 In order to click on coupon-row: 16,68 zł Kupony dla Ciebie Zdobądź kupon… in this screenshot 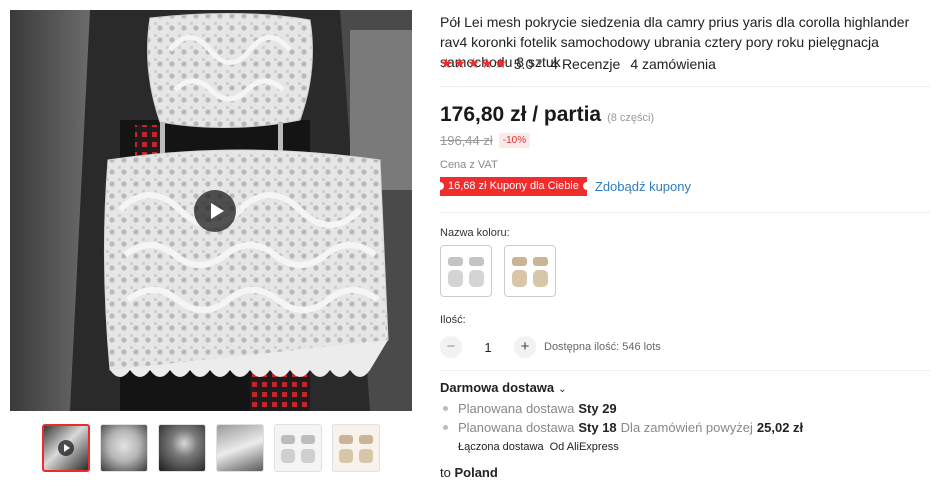, I will do `click(563, 186)`.